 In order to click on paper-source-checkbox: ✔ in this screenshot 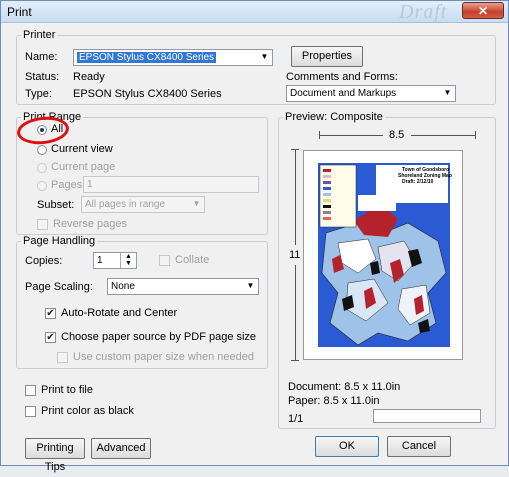, I will do `click(50, 337)`.